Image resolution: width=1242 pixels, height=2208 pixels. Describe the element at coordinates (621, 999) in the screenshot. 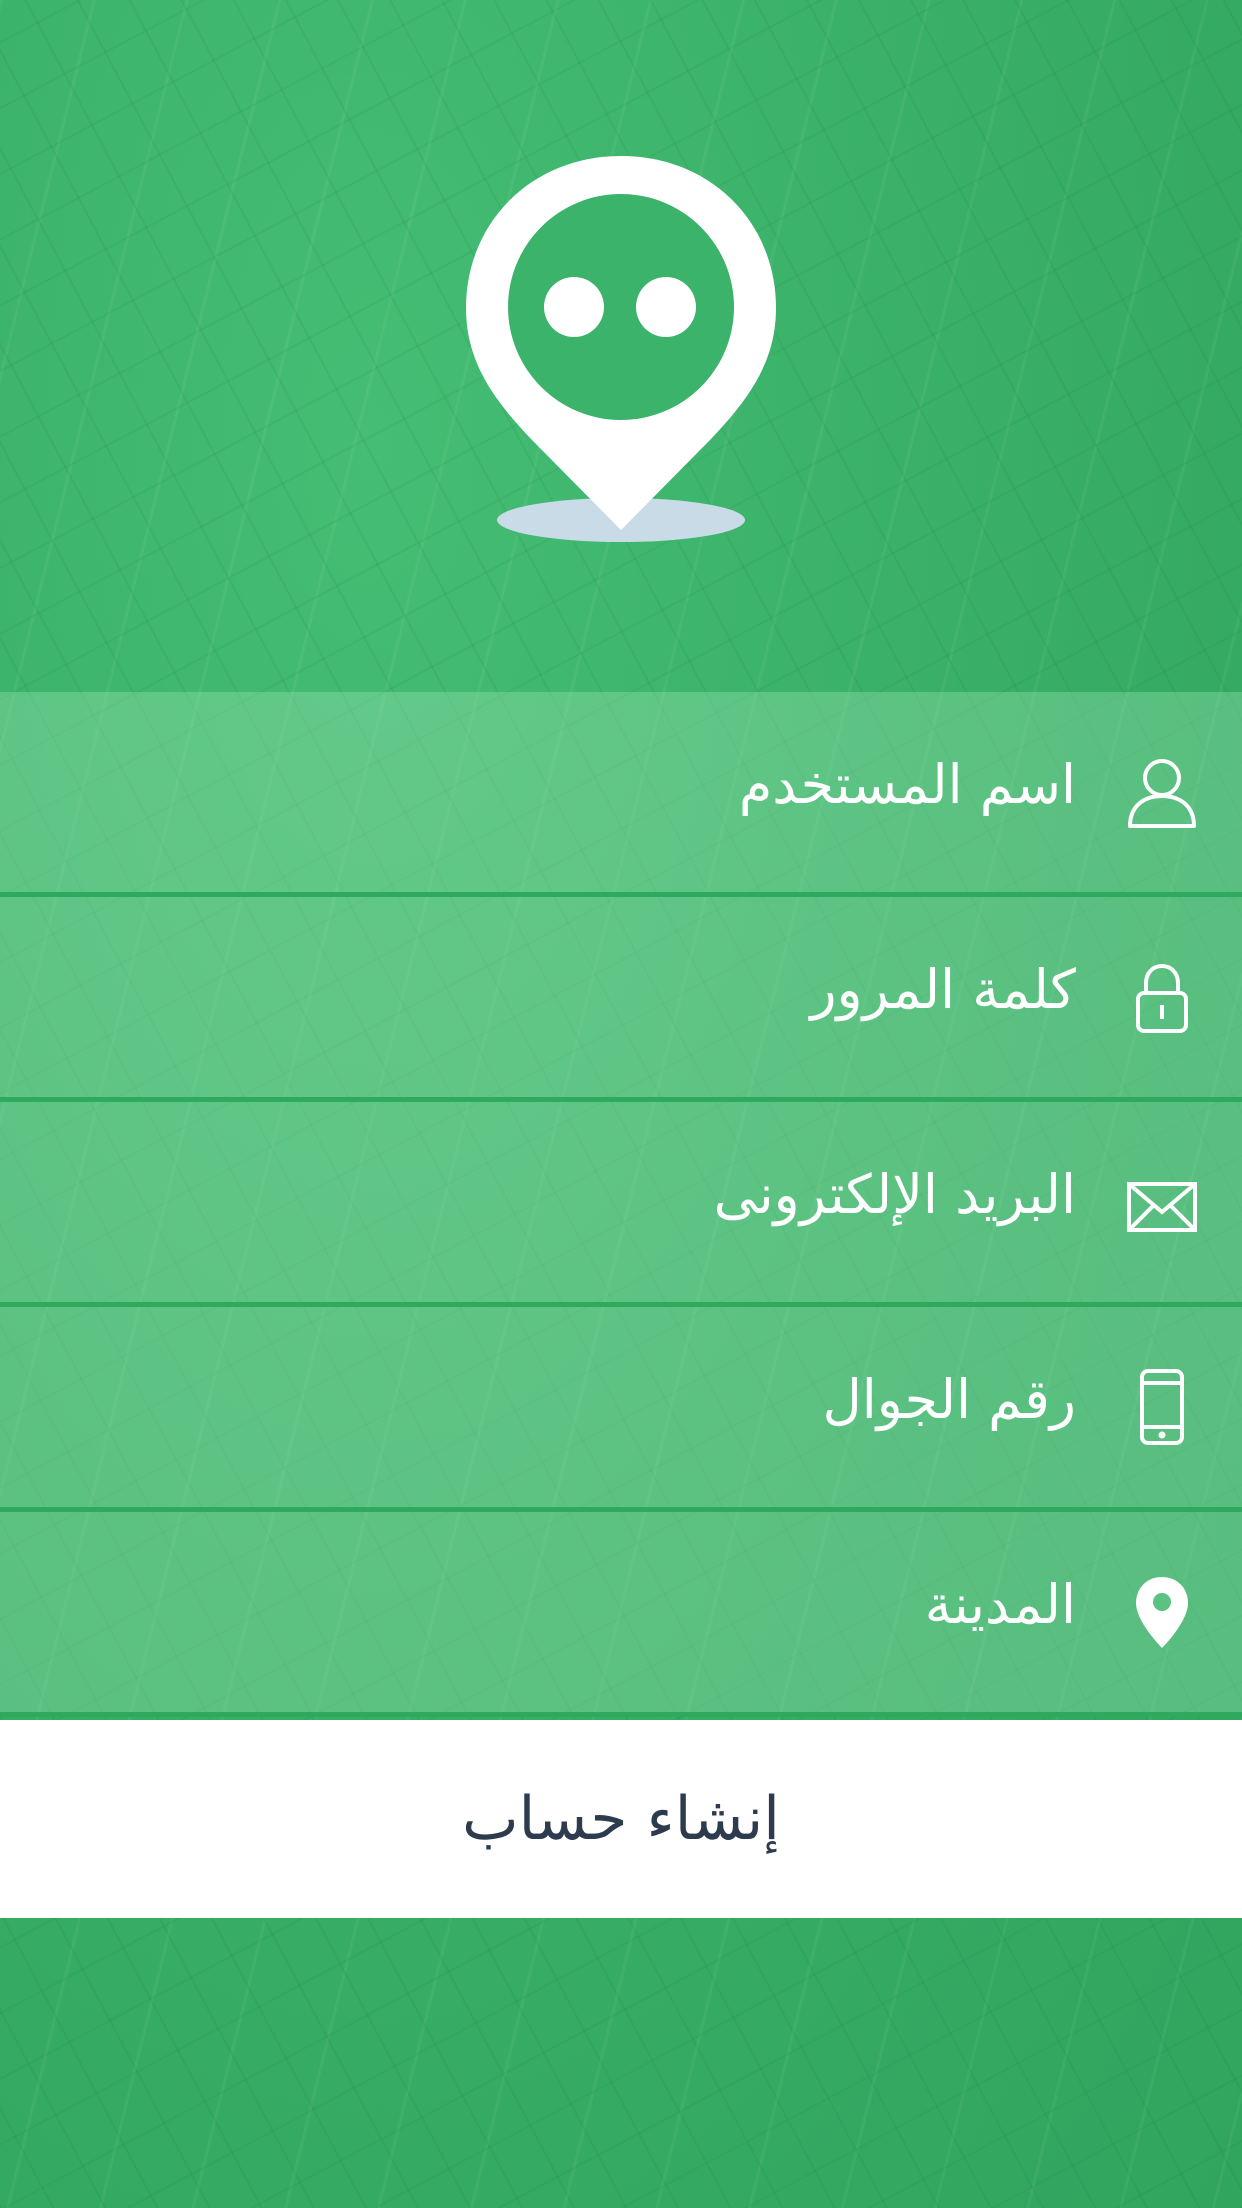

I see `password-field: كلمة المرور` at that location.